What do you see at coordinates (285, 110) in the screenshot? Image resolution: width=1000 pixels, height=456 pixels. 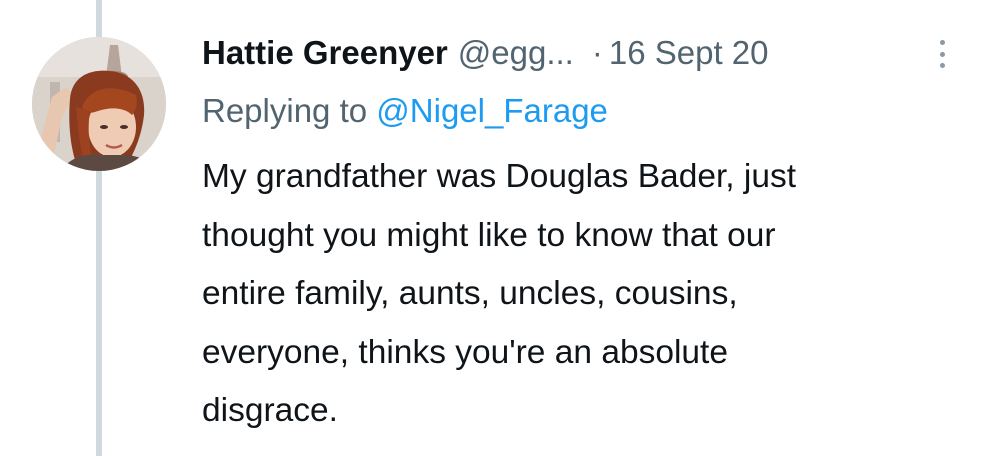 I see `replying-to-label: Replying to` at bounding box center [285, 110].